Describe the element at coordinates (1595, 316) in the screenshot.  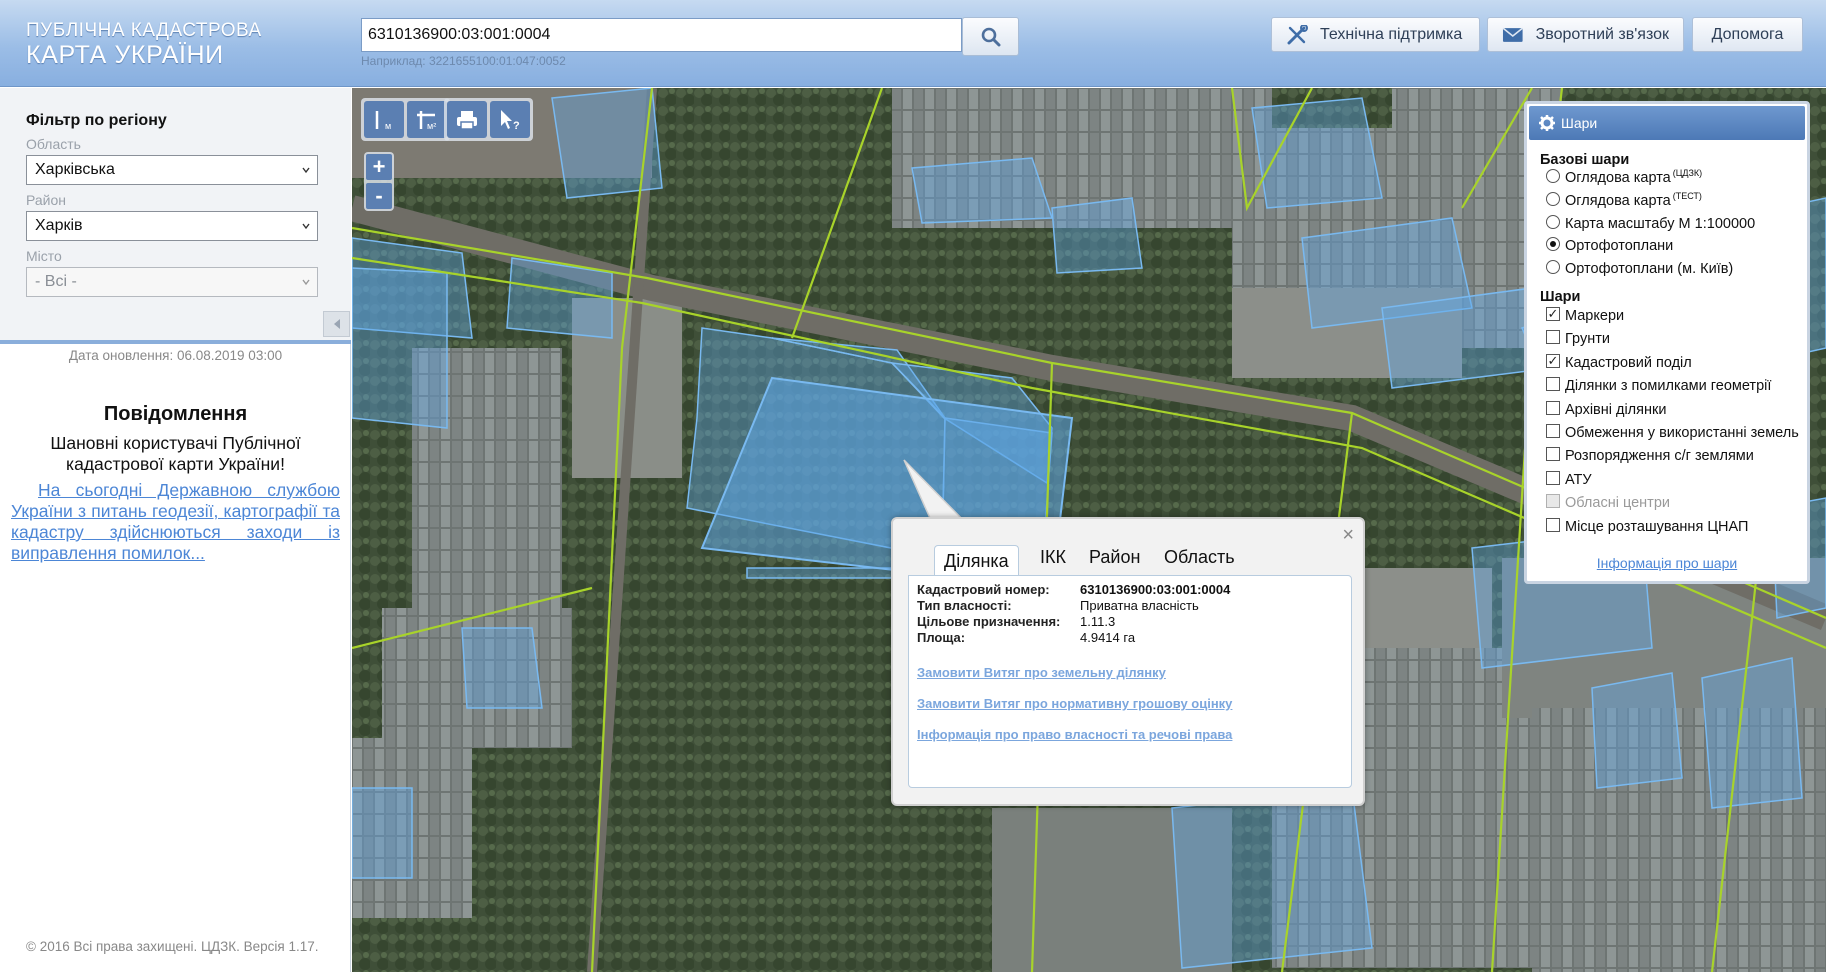
I see `overlay-layer-label: Маркери` at that location.